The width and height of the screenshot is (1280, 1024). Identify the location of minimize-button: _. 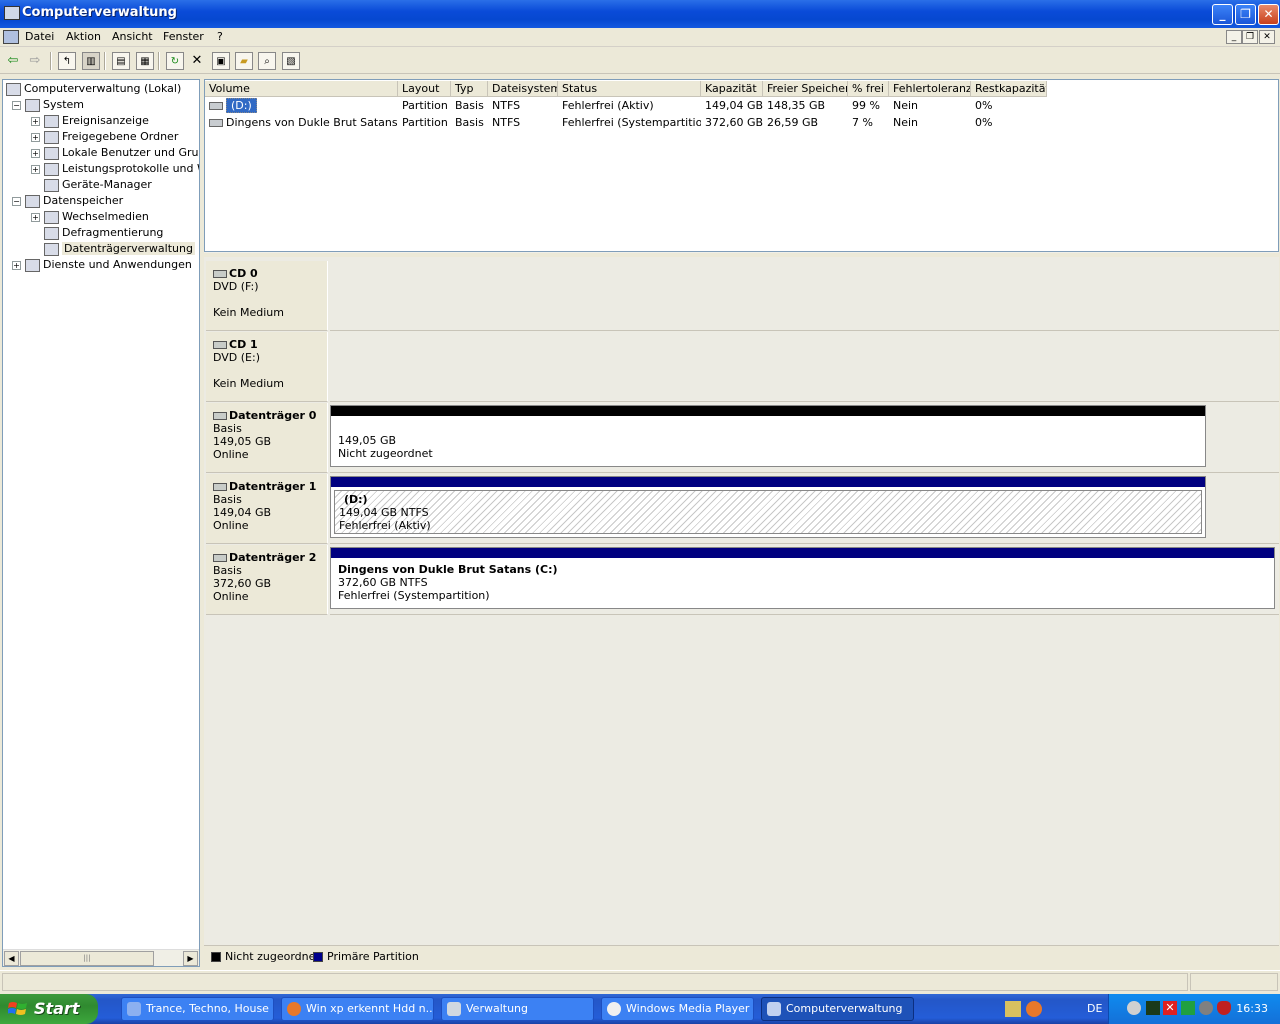
(1222, 14).